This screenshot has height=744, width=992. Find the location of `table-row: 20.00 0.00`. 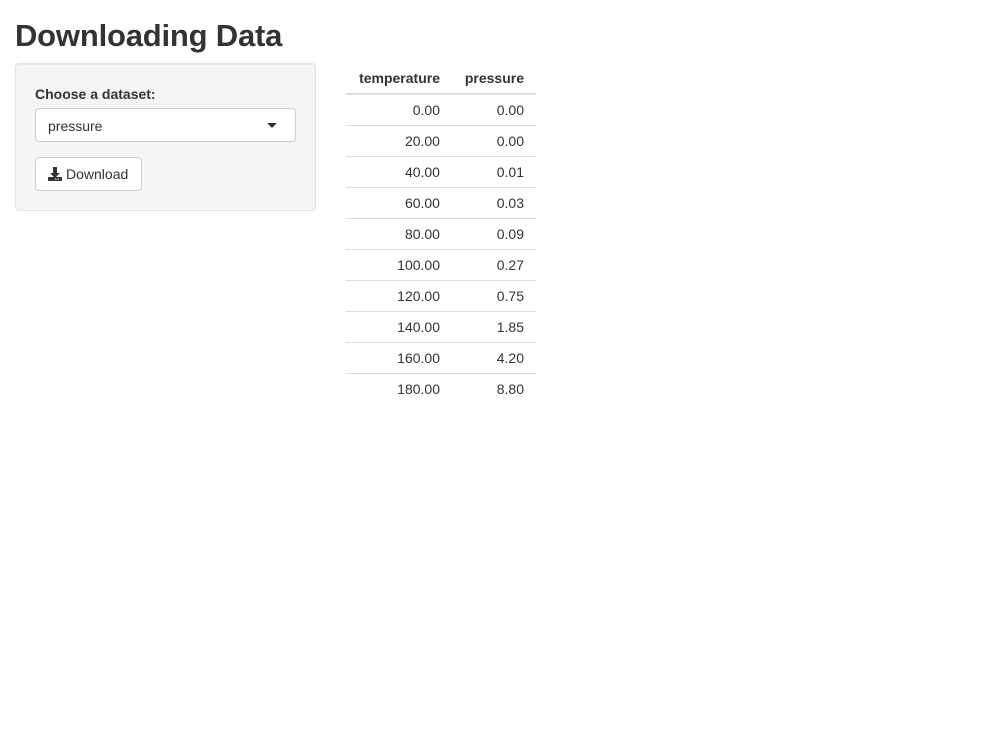

table-row: 20.00 0.00 is located at coordinates (441, 140).